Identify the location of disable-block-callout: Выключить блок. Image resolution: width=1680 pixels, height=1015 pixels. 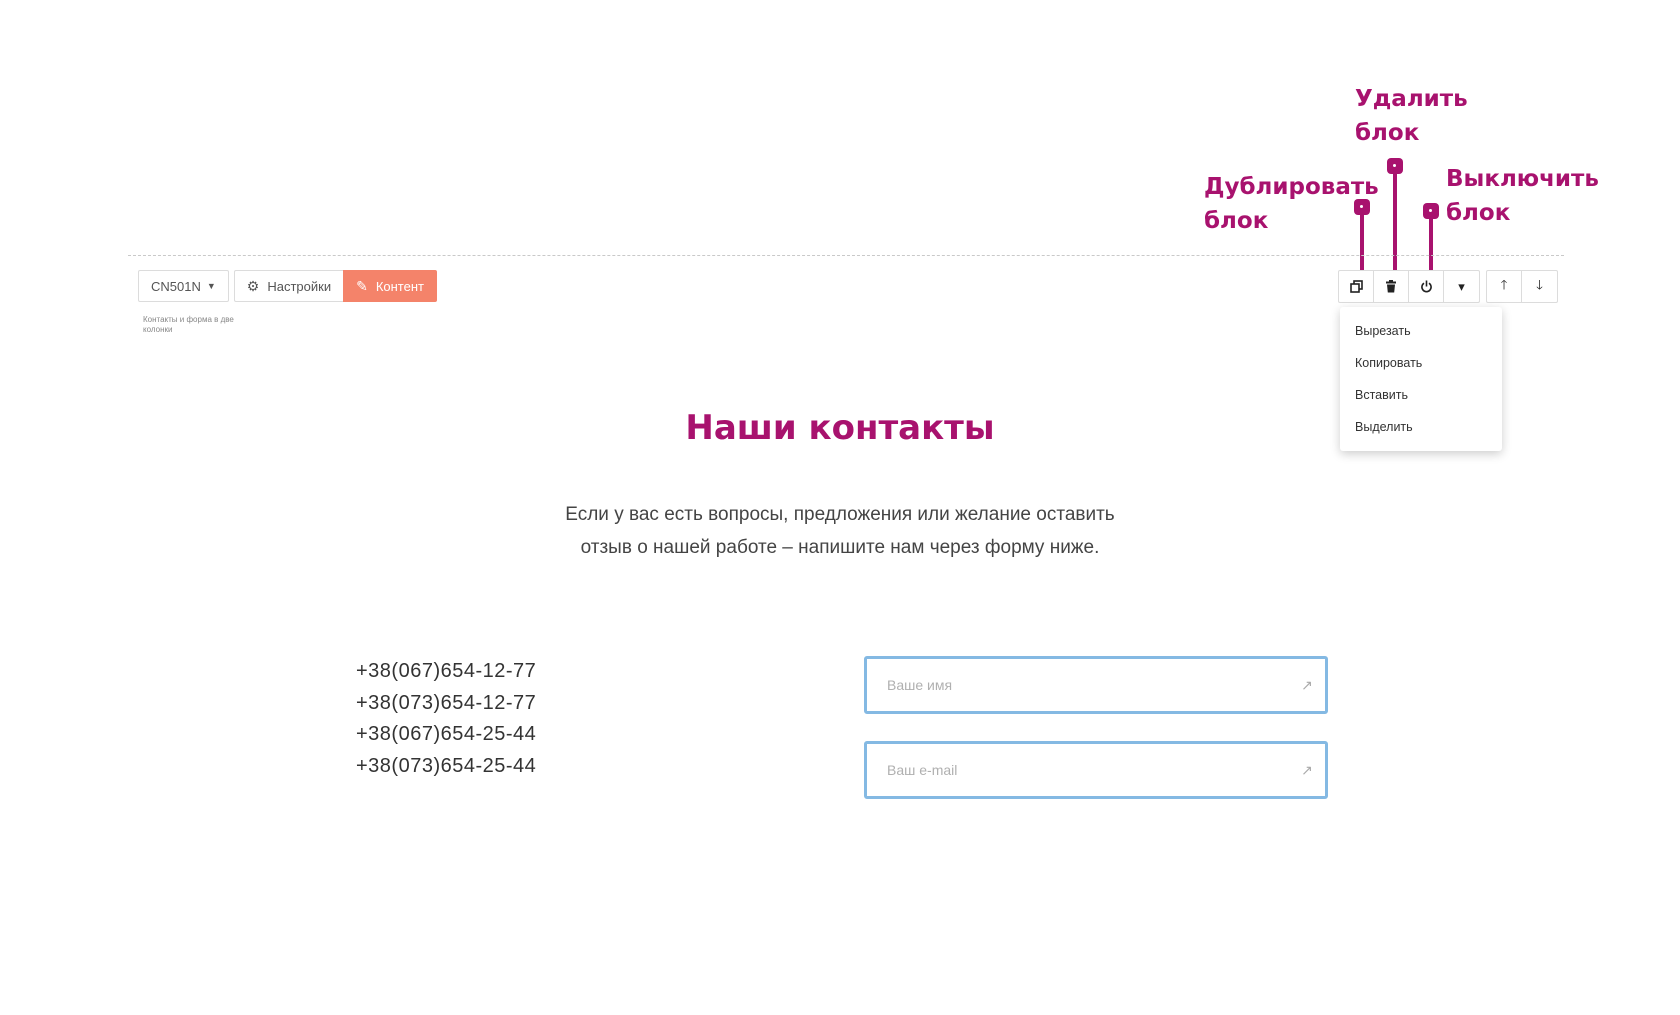
(1522, 196).